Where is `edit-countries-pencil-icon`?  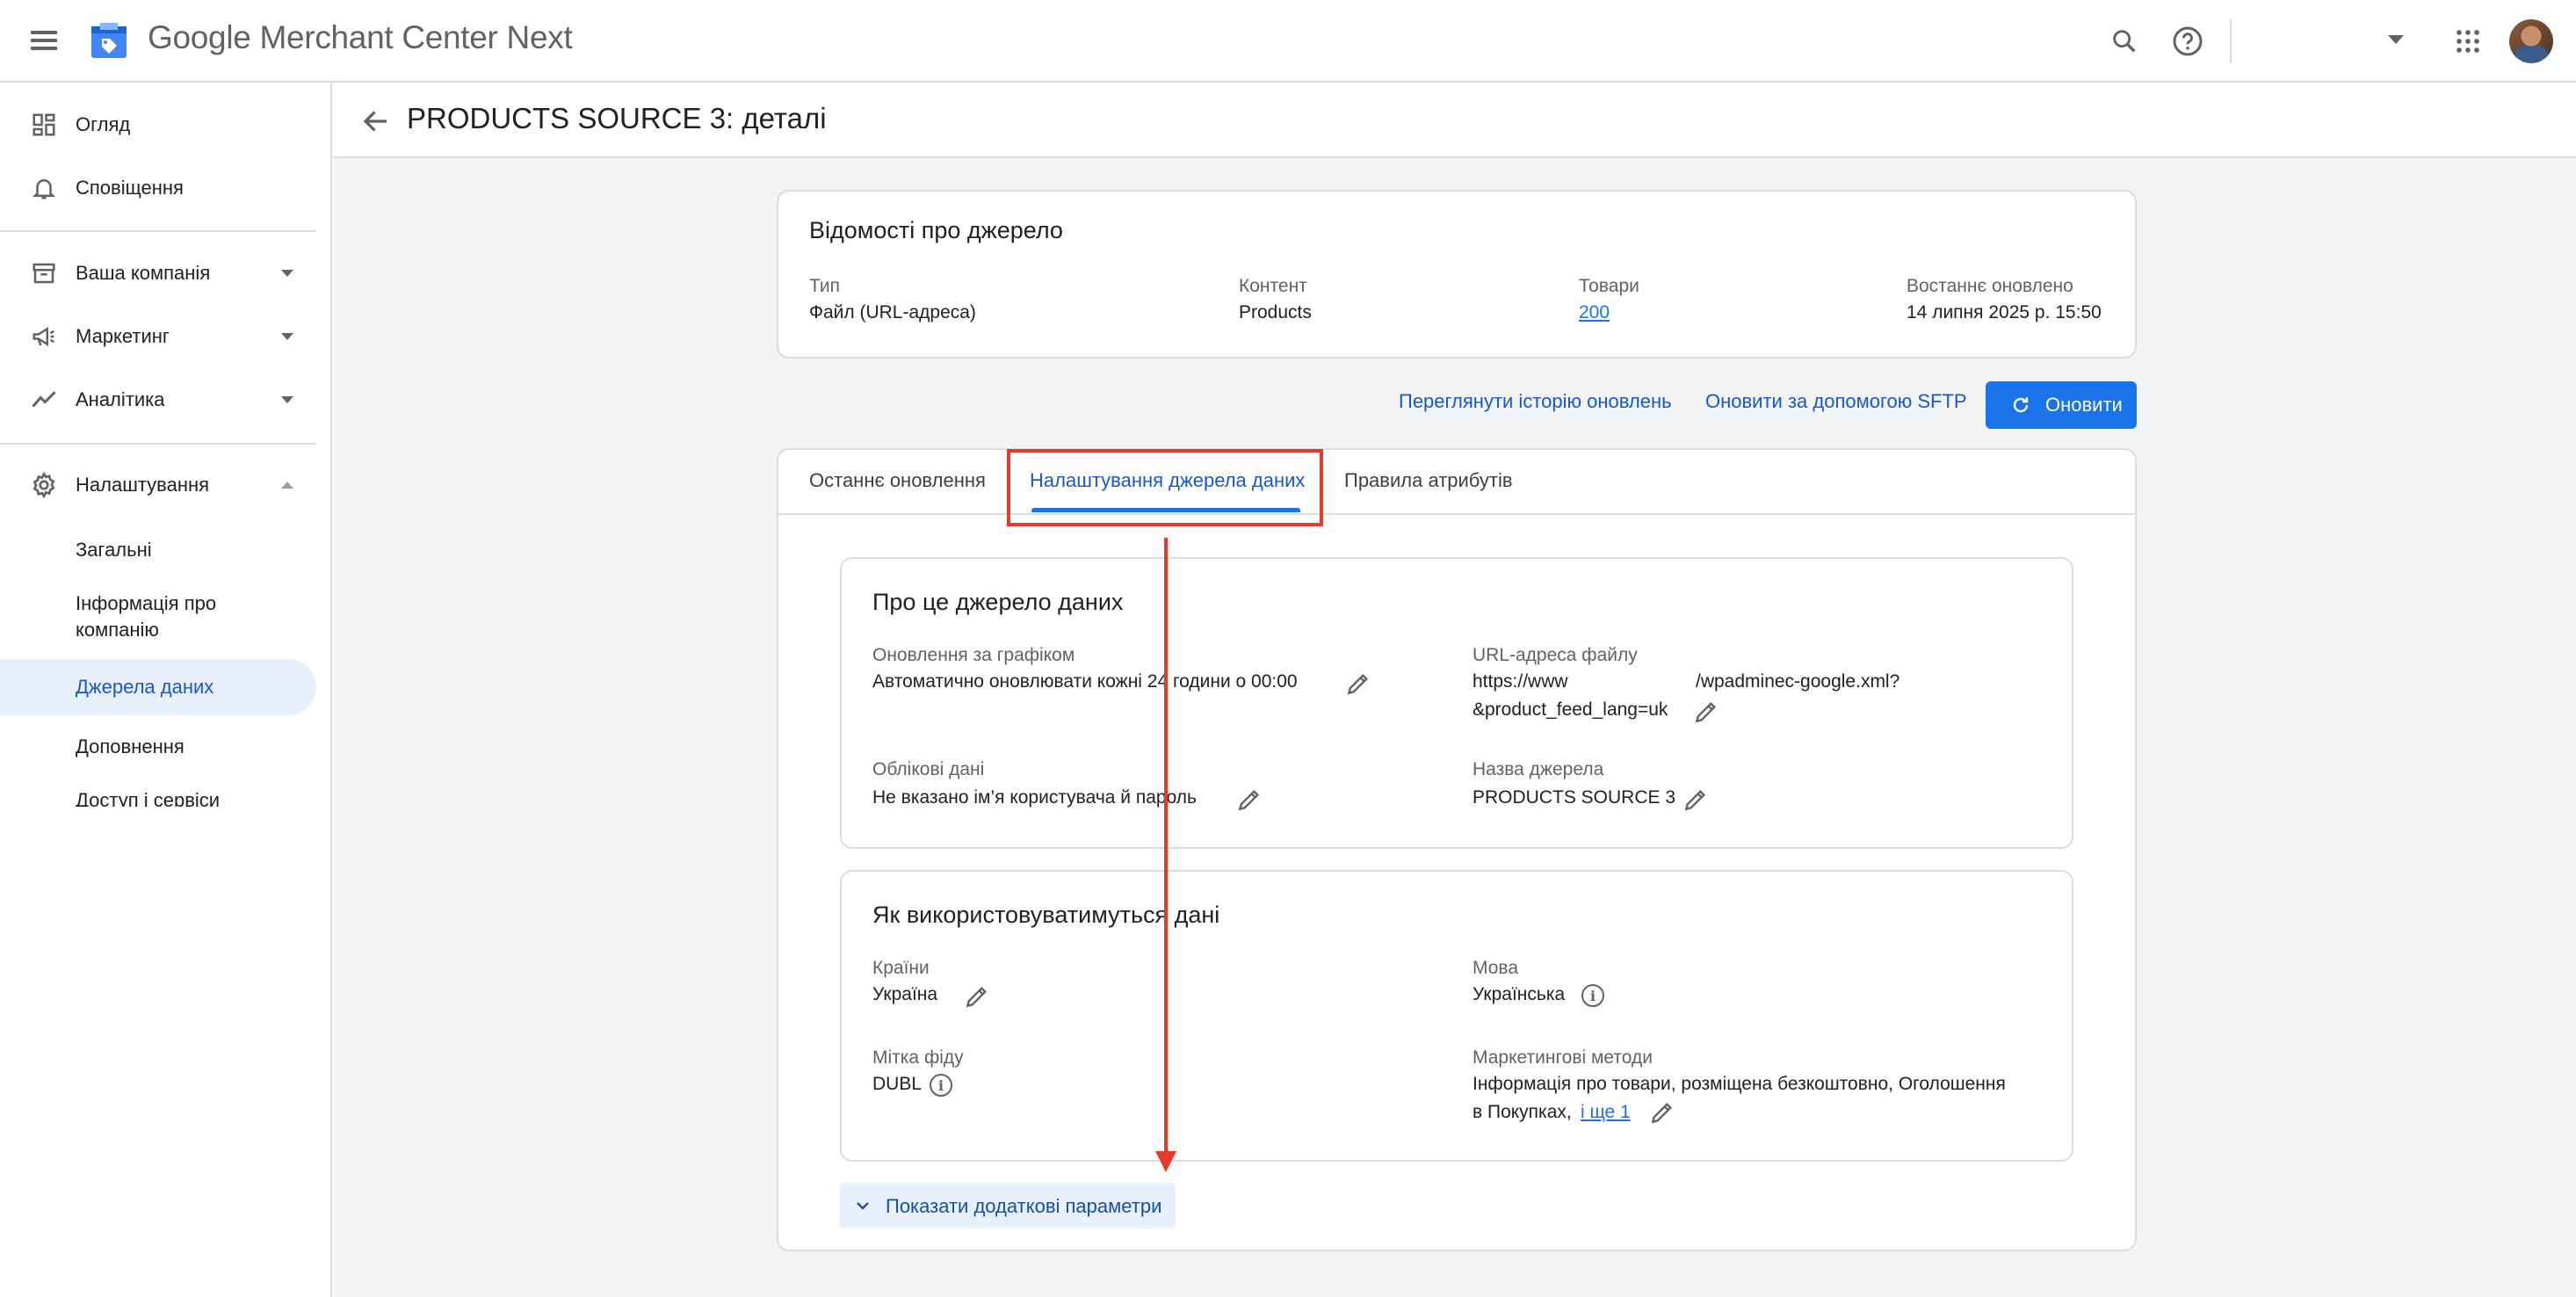 edit-countries-pencil-icon is located at coordinates (977, 997).